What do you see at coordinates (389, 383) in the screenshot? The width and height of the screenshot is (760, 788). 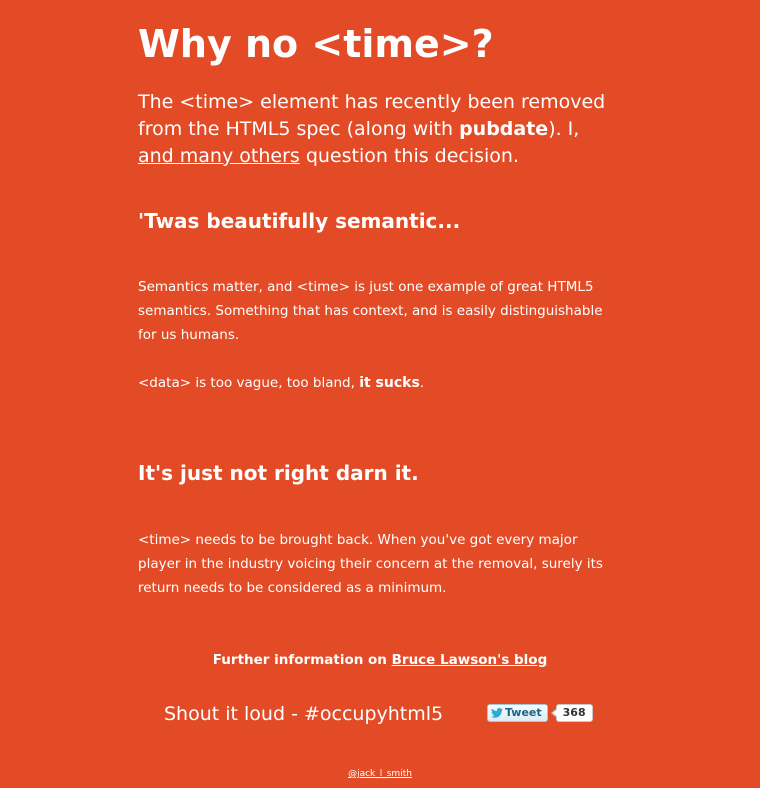 I see `it-sucks-text: it sucks` at bounding box center [389, 383].